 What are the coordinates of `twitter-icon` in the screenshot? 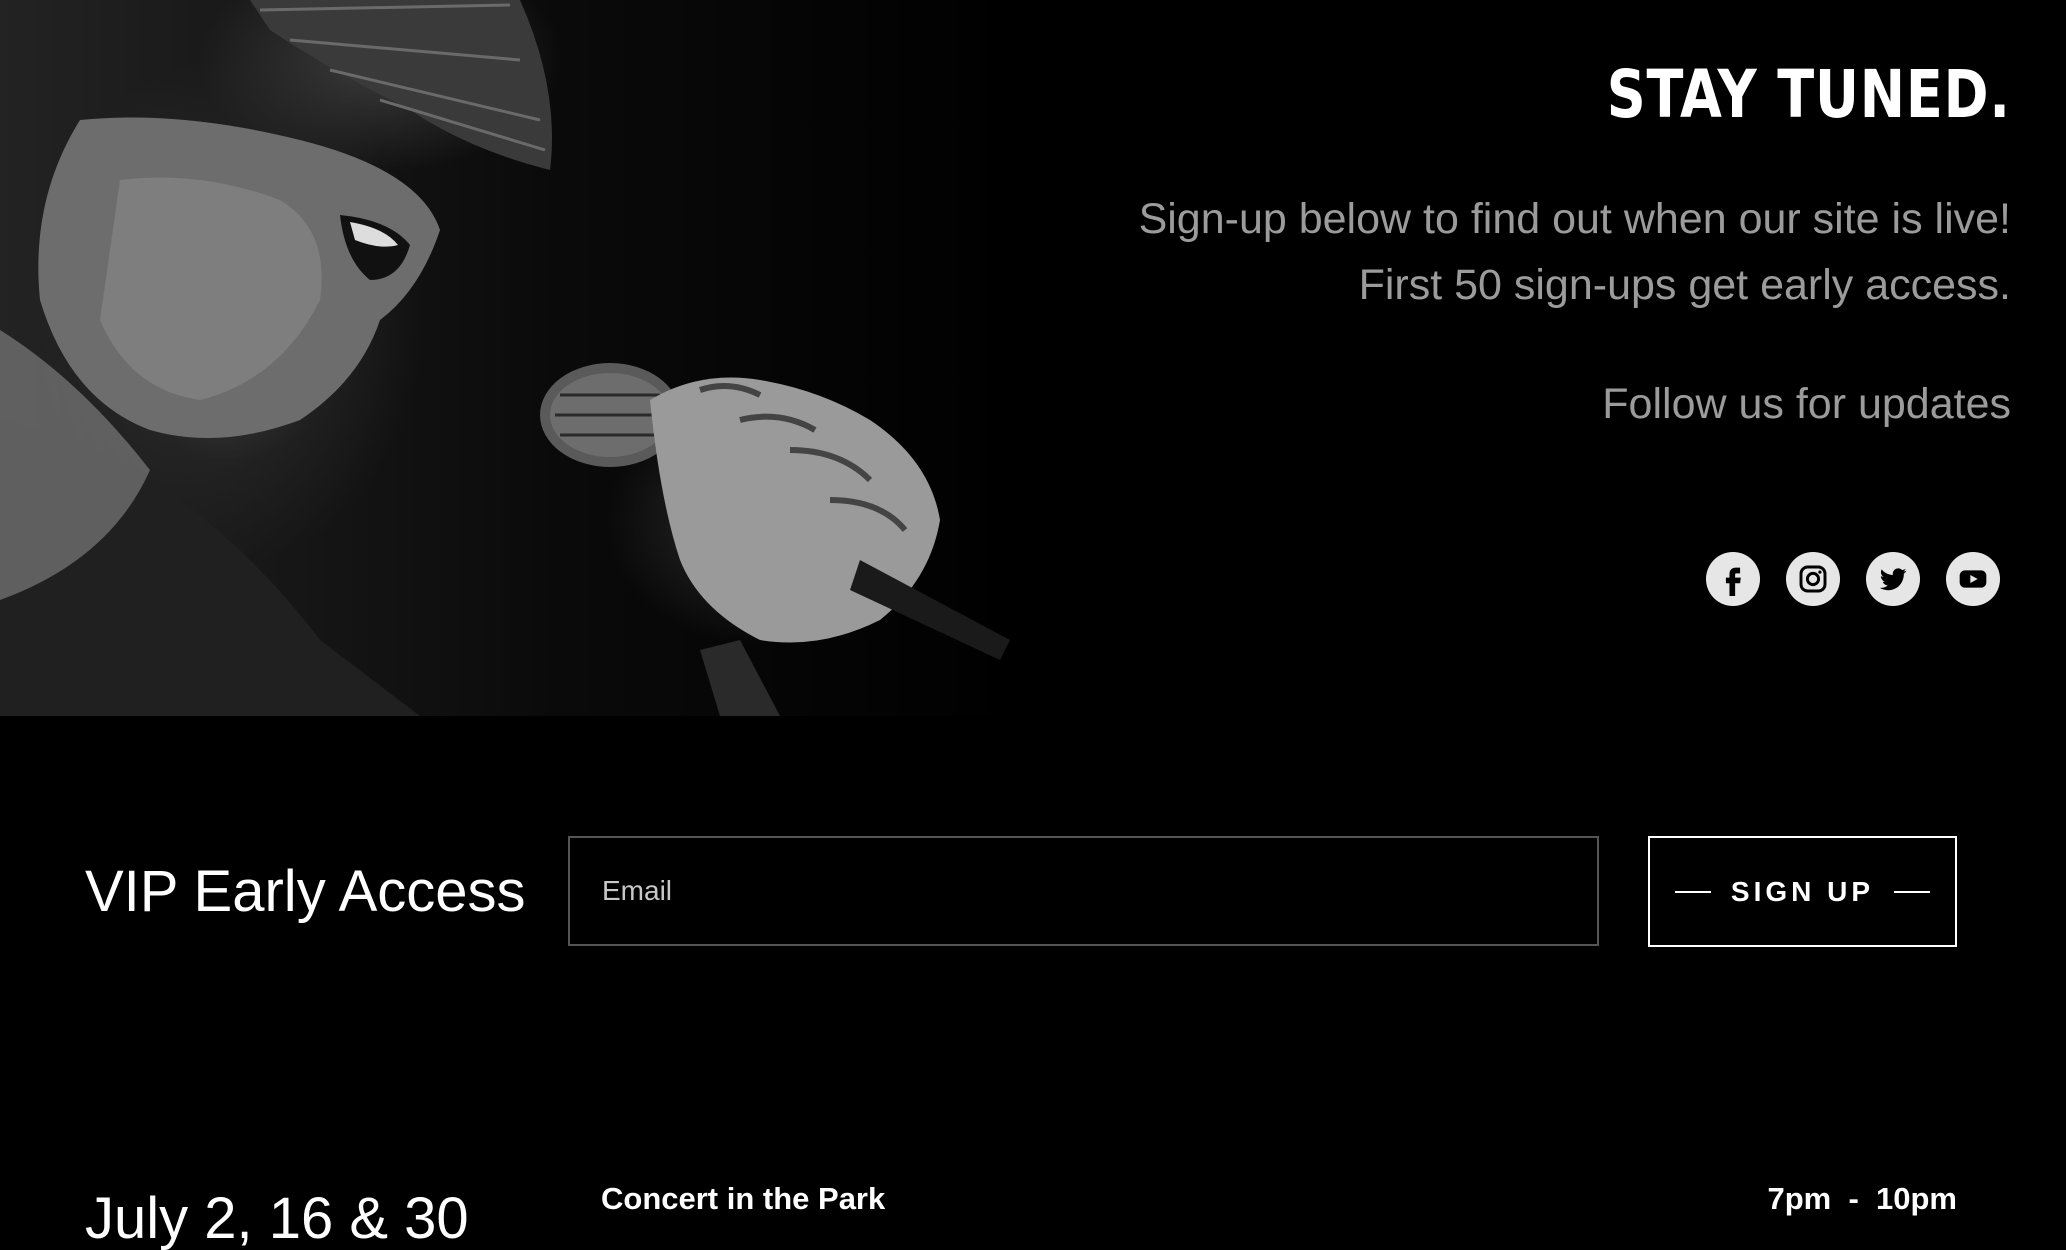 It's located at (1893, 579).